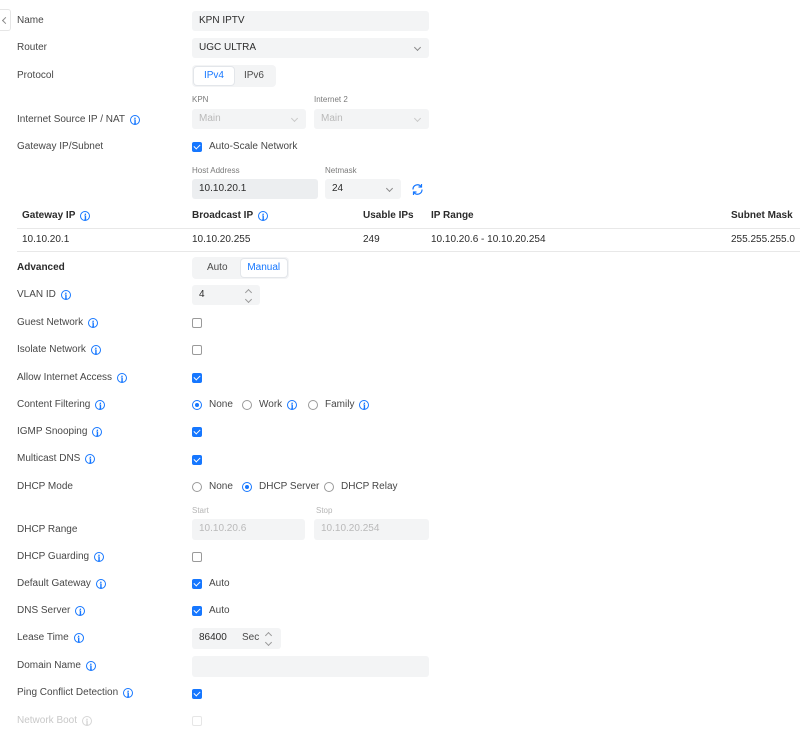 This screenshot has width=800, height=739. I want to click on content-filtering-radio-none, so click(197, 405).